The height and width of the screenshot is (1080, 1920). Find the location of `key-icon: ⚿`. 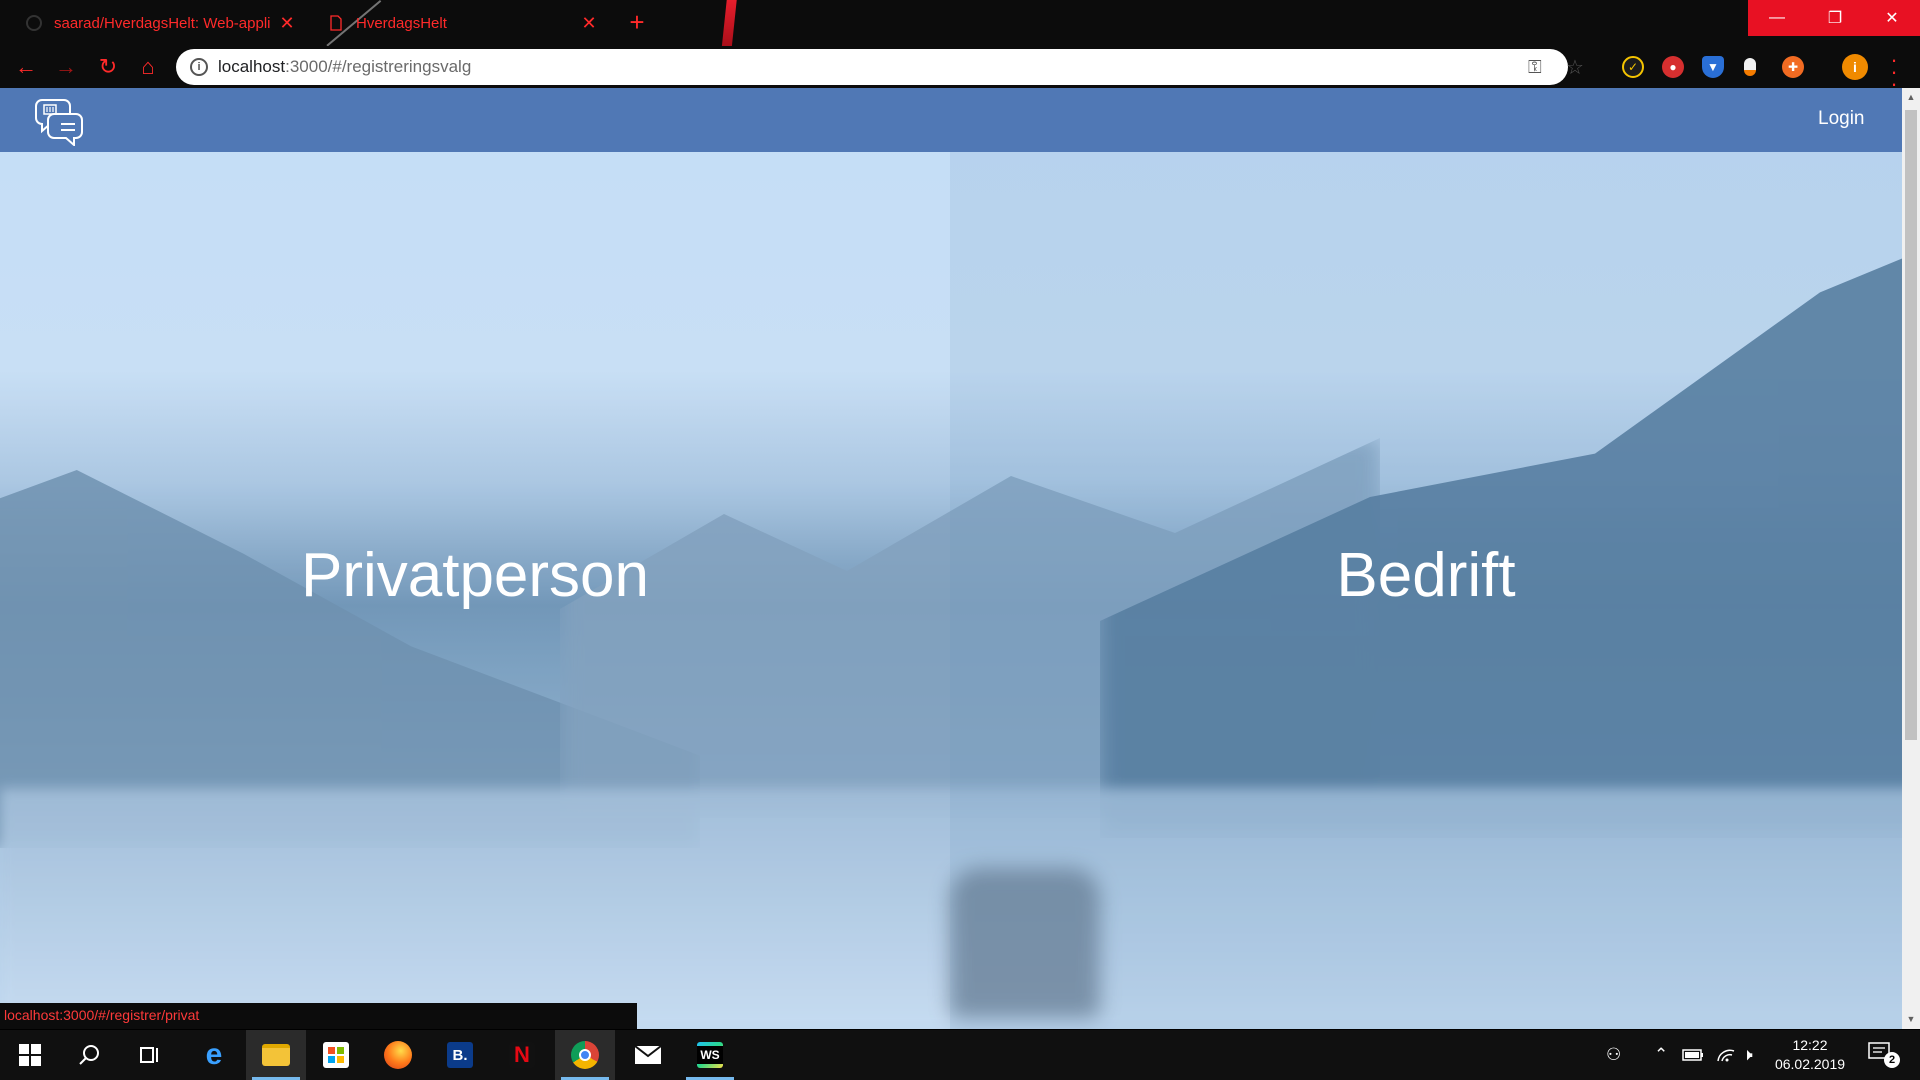

key-icon: ⚿ is located at coordinates (1535, 67).